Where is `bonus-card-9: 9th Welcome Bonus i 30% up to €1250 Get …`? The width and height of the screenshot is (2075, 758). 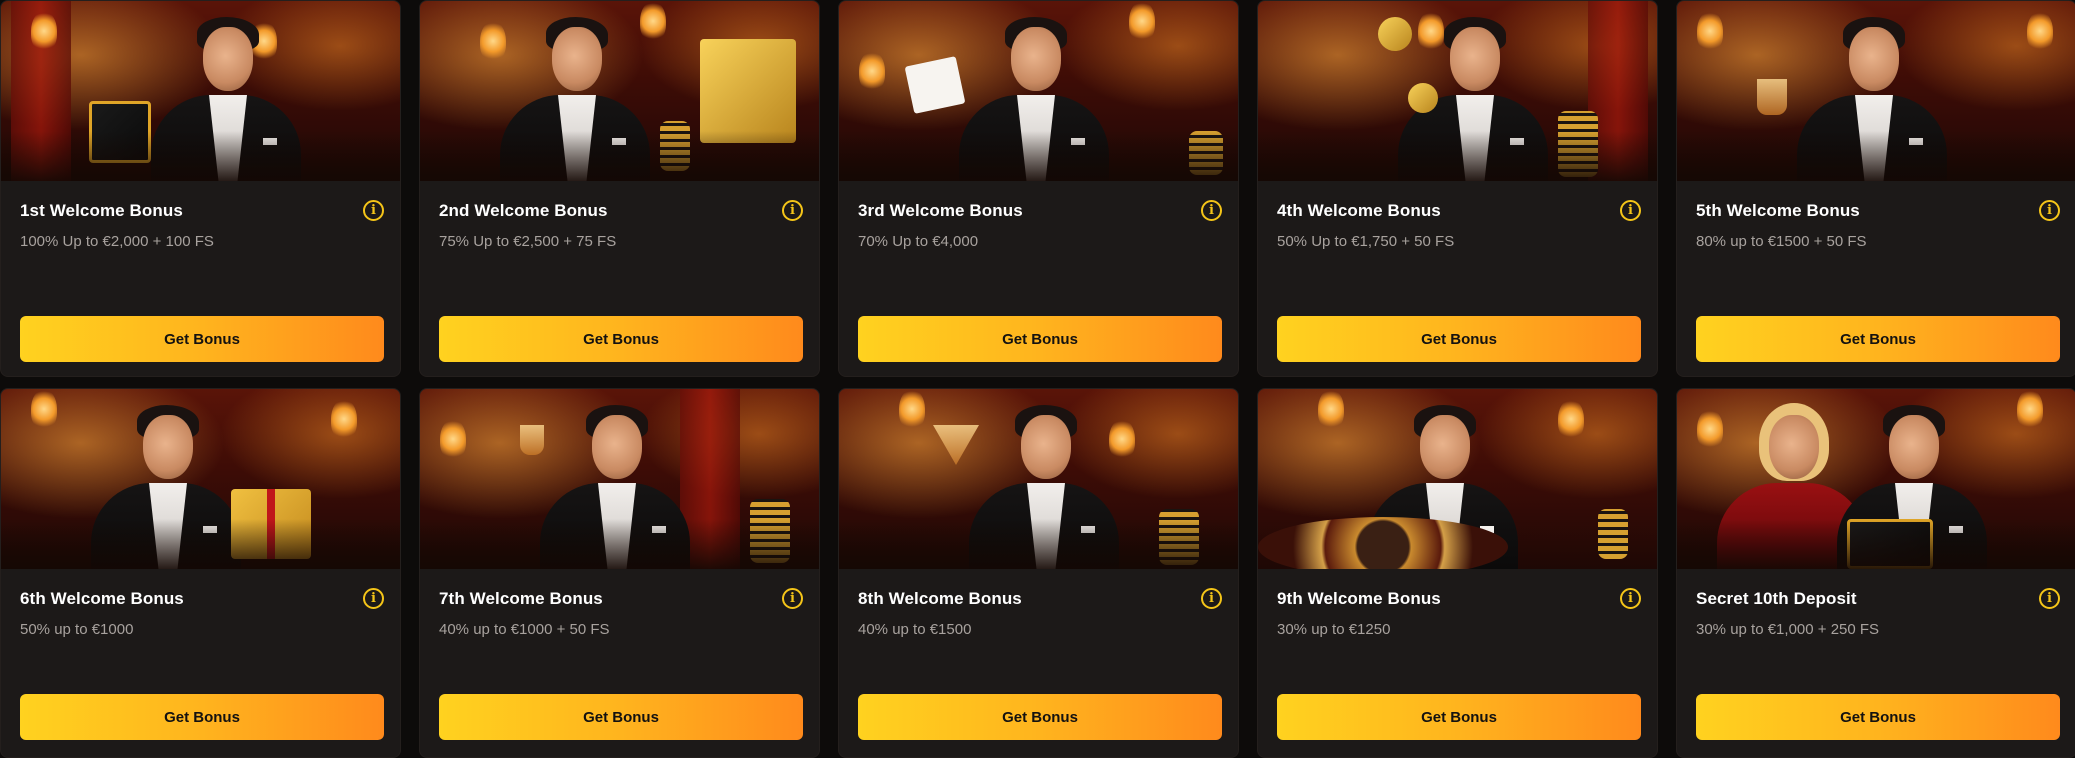 bonus-card-9: 9th Welcome Bonus i 30% up to €1250 Get … is located at coordinates (1457, 573).